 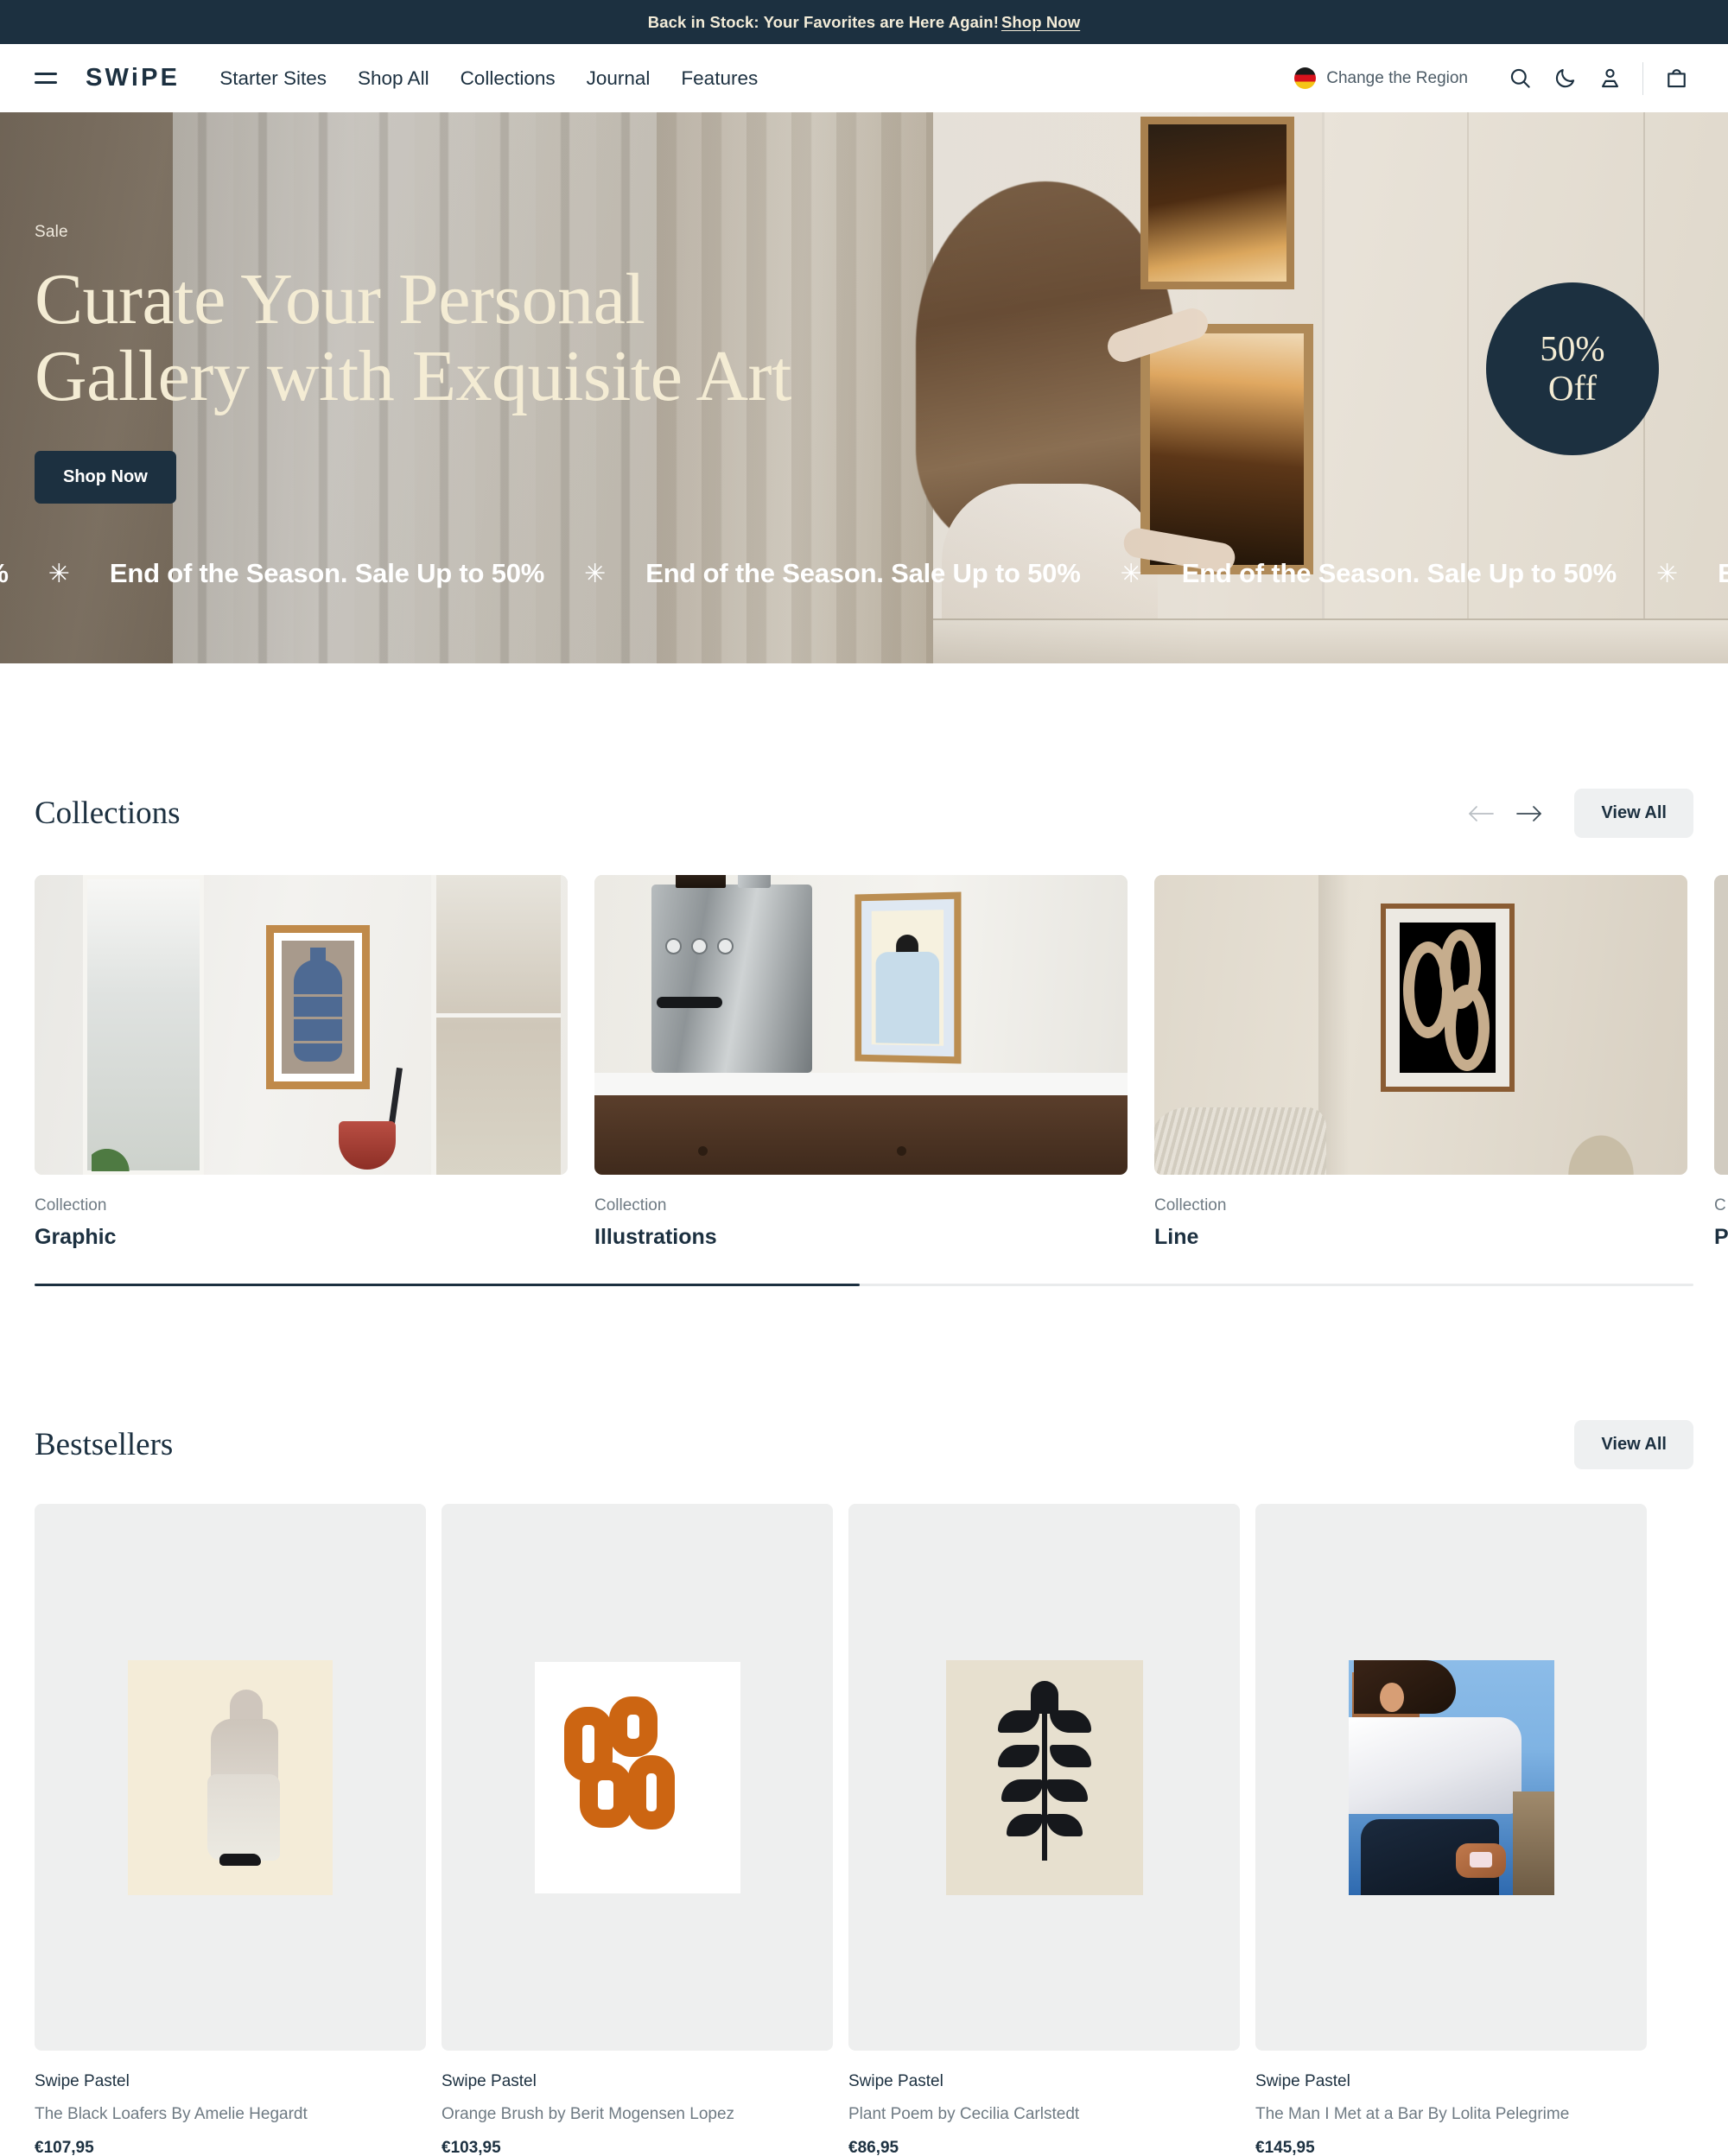 What do you see at coordinates (619, 78) in the screenshot?
I see `nav-item-journal: Journal` at bounding box center [619, 78].